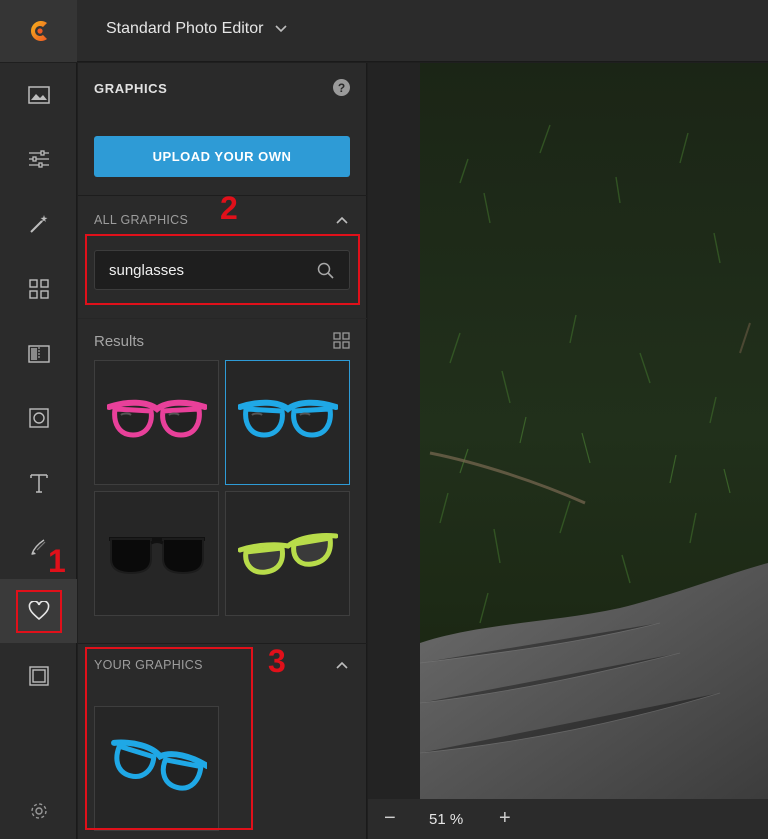 Image resolution: width=768 pixels, height=839 pixels. I want to click on gear-icon, so click(38, 811).